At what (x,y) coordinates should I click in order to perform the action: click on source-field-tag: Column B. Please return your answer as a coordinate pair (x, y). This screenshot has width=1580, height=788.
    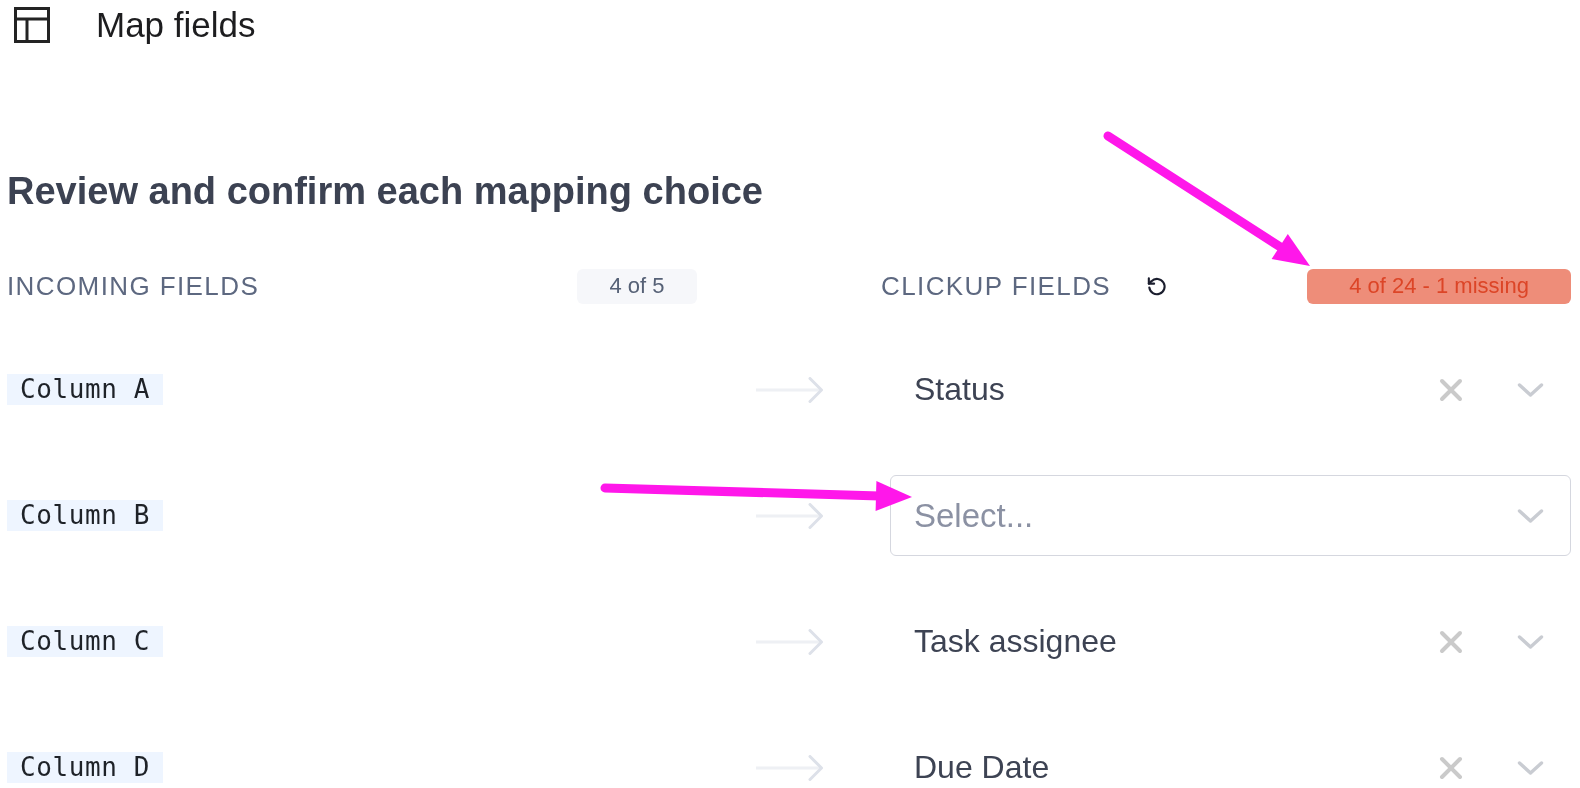
    Looking at the image, I should click on (85, 515).